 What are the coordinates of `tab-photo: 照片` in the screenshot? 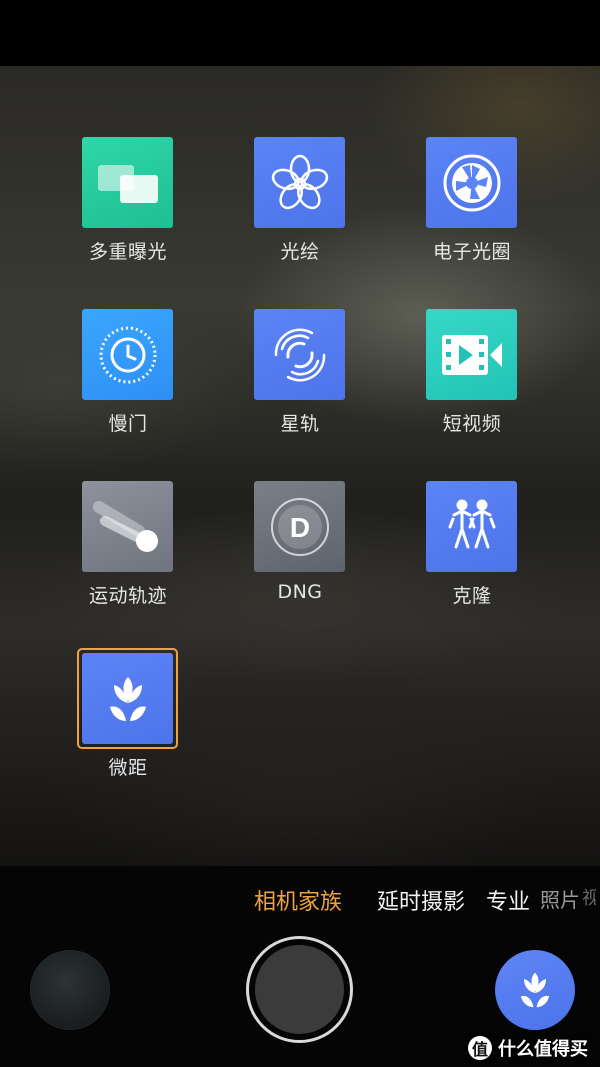 It's located at (560, 898).